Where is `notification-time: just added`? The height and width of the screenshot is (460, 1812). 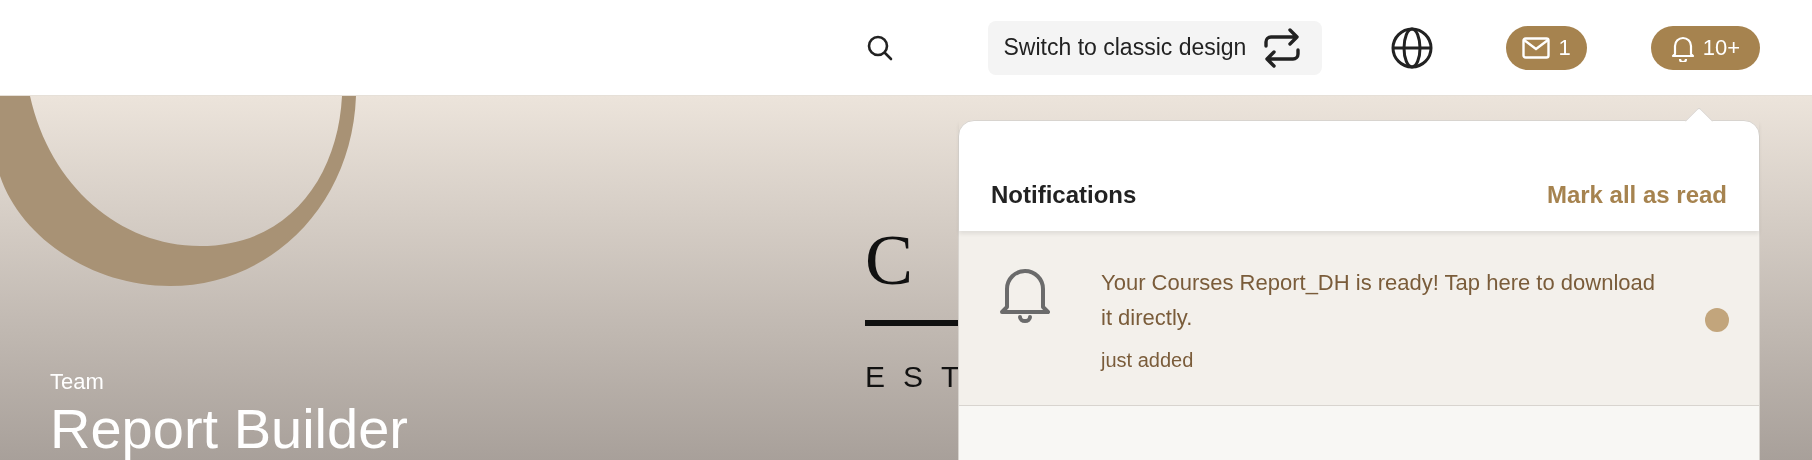 notification-time: just added is located at coordinates (1148, 361).